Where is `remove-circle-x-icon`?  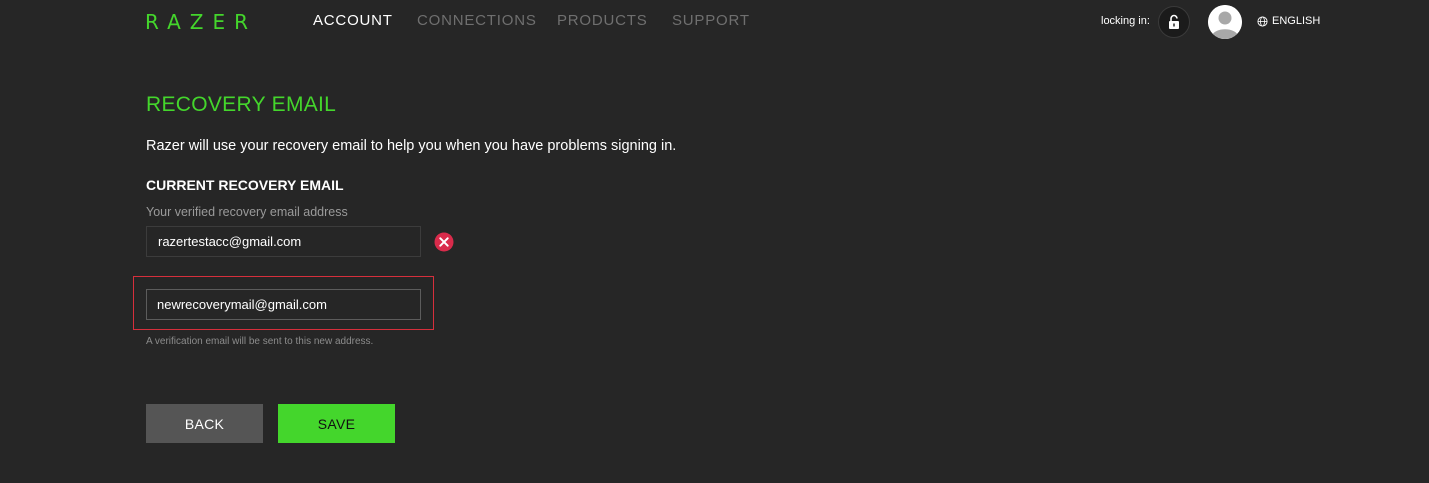 remove-circle-x-icon is located at coordinates (444, 242).